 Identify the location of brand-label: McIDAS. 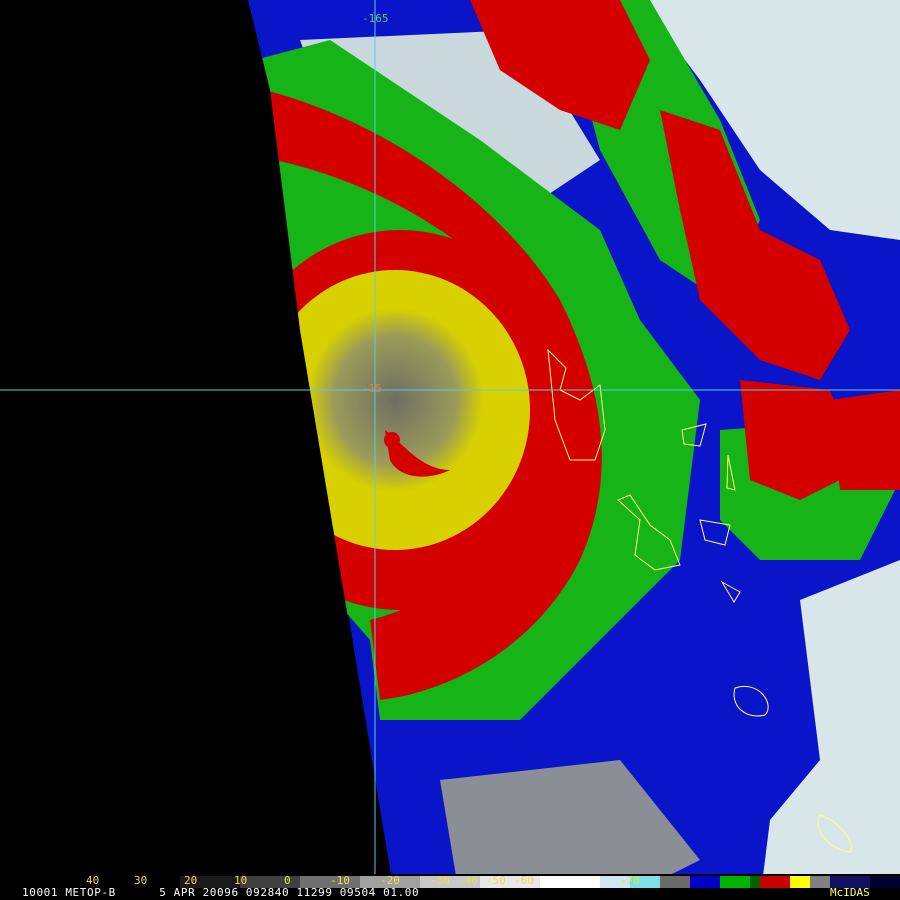
(850, 892).